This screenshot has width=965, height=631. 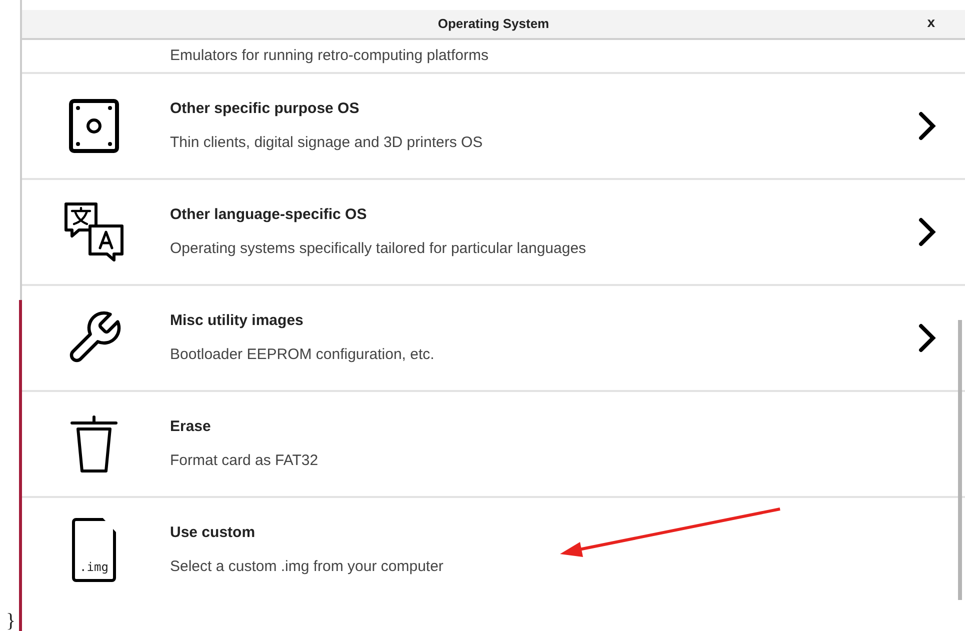 What do you see at coordinates (245, 461) in the screenshot?
I see `item-description: Format card as FAT32` at bounding box center [245, 461].